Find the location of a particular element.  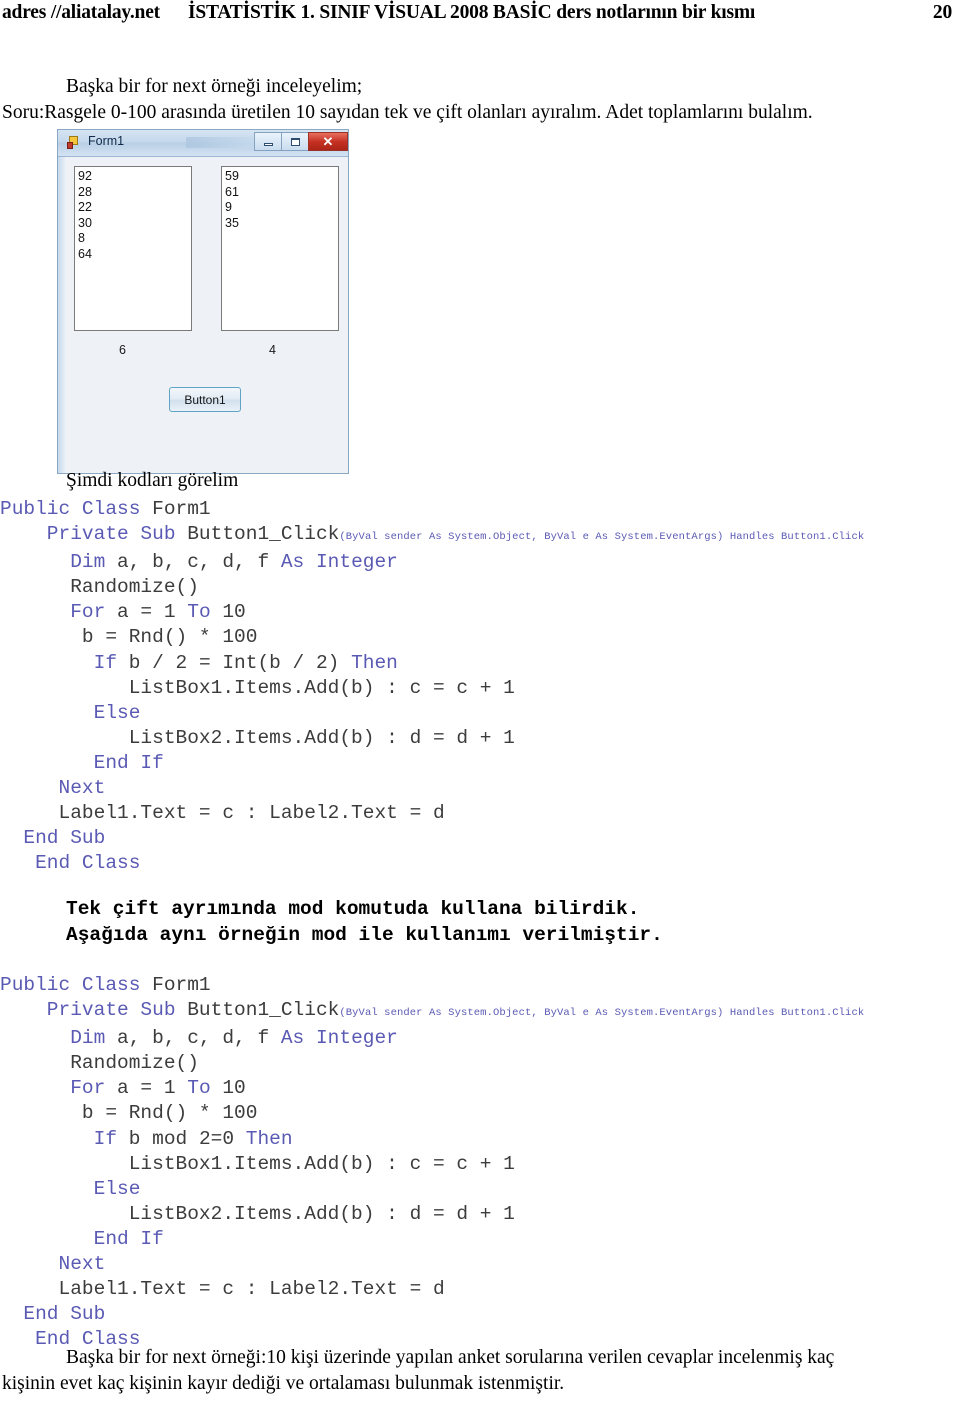

code2-l02-ident: Button1_Click is located at coordinates (263, 1010).